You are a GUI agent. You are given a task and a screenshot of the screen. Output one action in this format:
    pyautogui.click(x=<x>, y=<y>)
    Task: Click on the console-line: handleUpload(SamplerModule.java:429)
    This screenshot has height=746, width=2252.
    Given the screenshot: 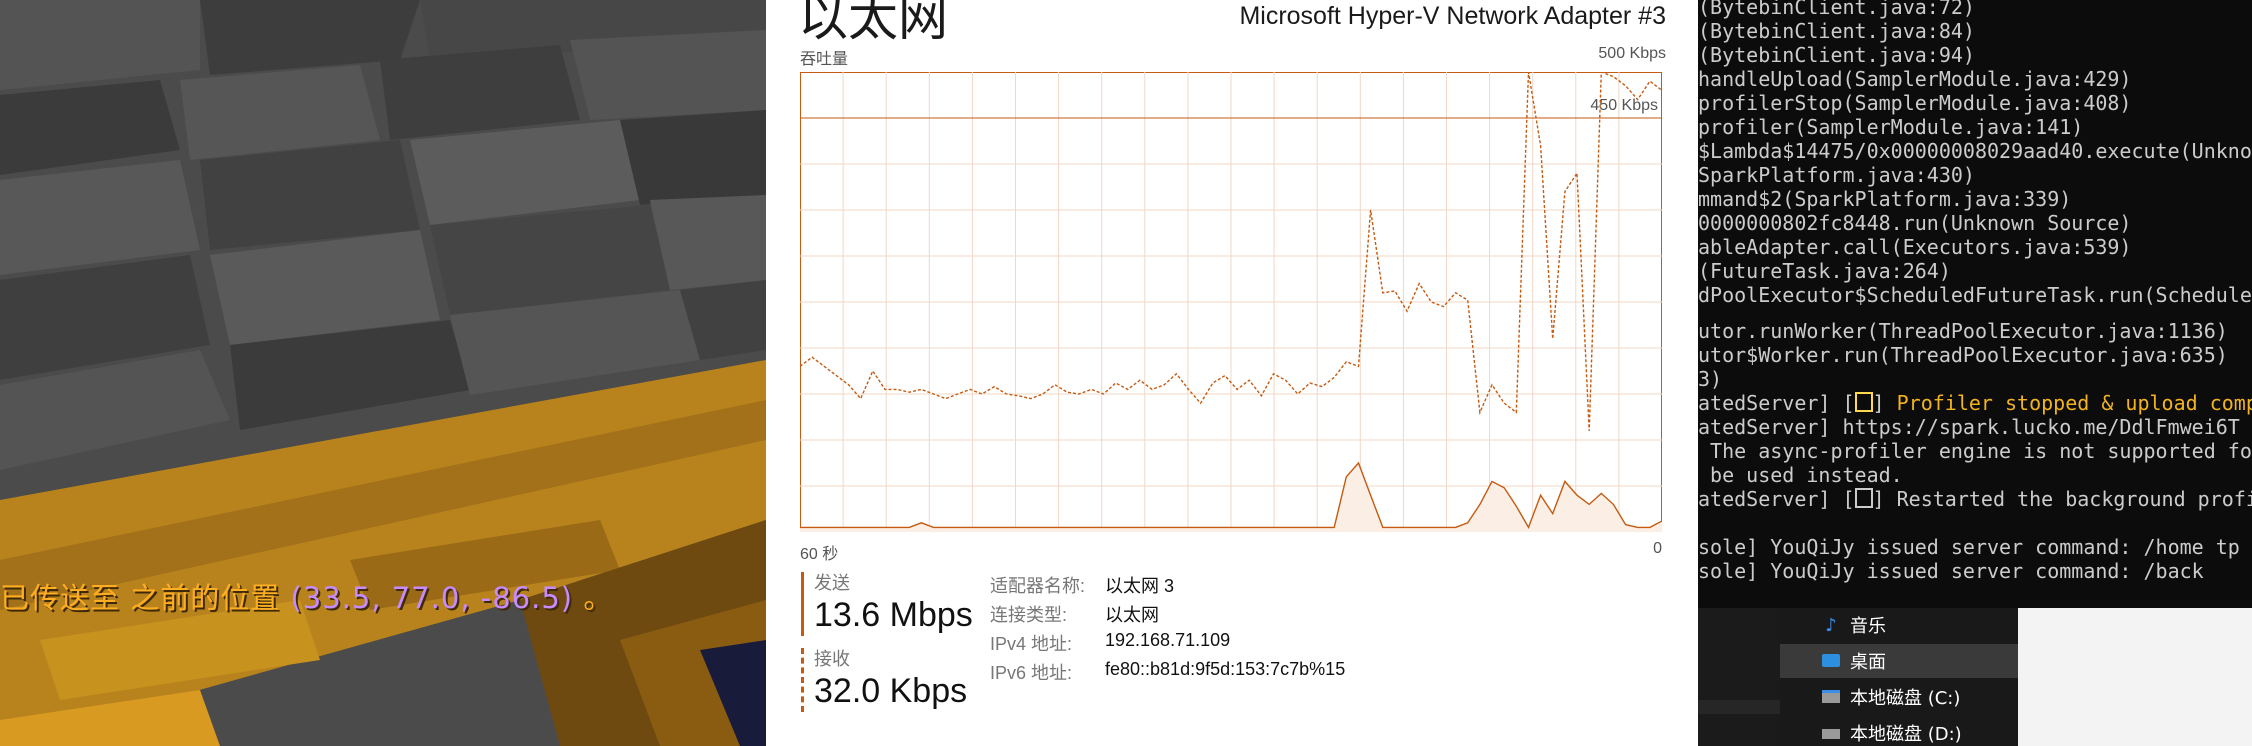 What is the action you would take?
    pyautogui.click(x=1915, y=79)
    